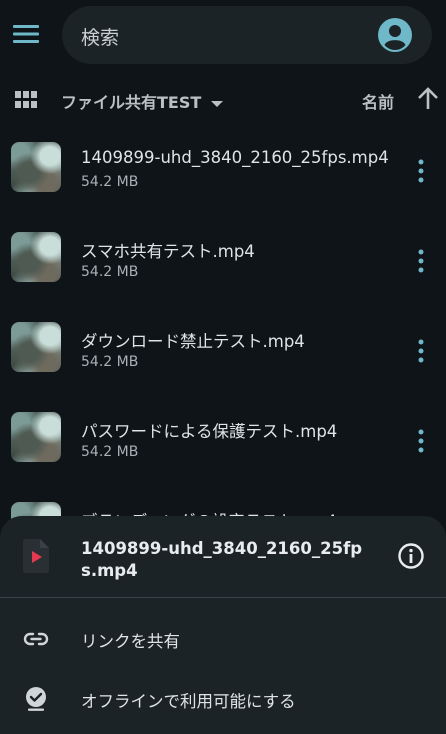  I want to click on sheet-divider, so click(223, 597).